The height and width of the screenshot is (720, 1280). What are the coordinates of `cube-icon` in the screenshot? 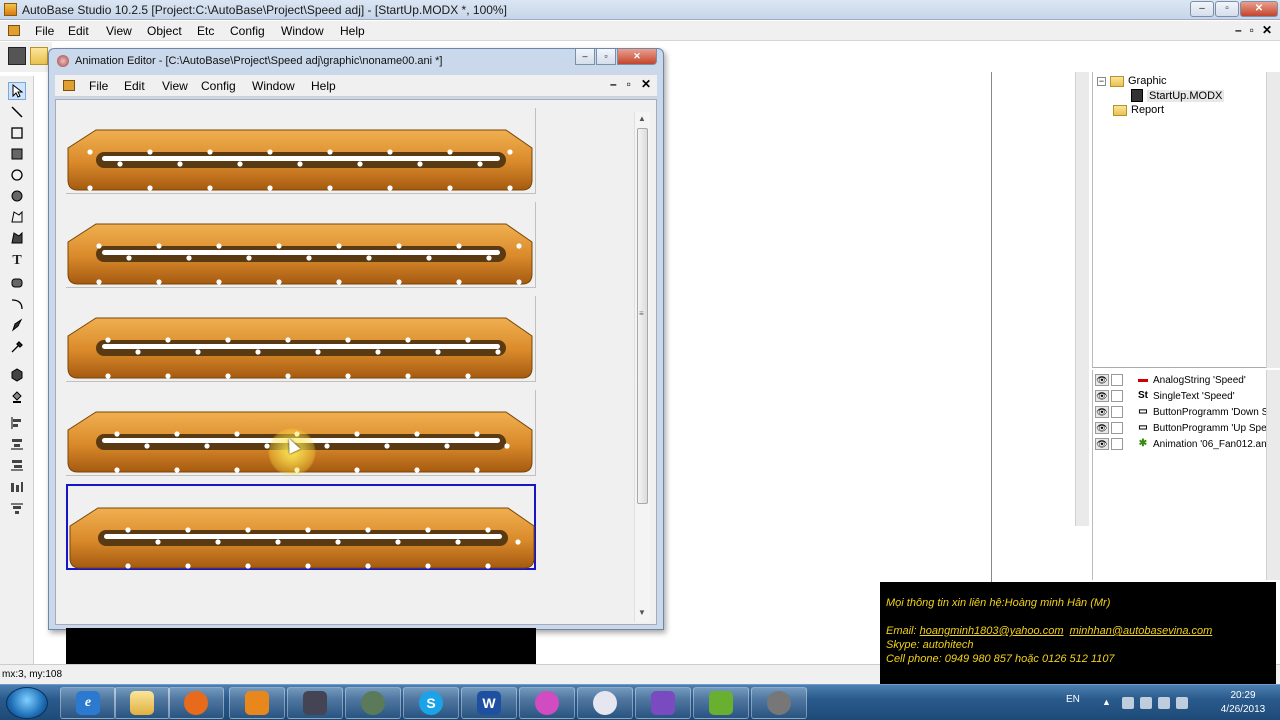 It's located at (17, 375).